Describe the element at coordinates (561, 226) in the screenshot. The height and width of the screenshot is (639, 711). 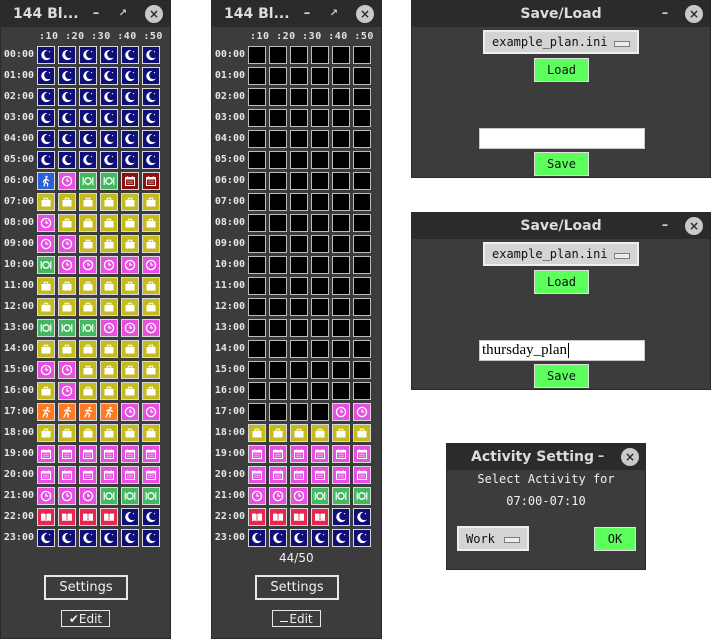
I see `title-bar: Save/Load – ×` at that location.